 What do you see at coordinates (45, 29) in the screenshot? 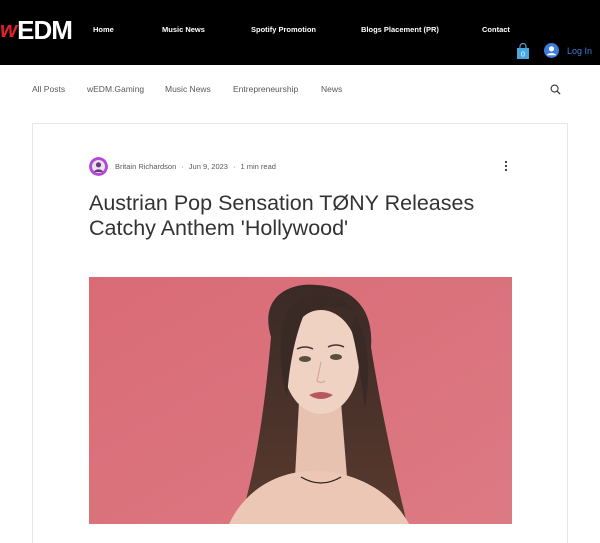
I see `logo-text: EDM` at bounding box center [45, 29].